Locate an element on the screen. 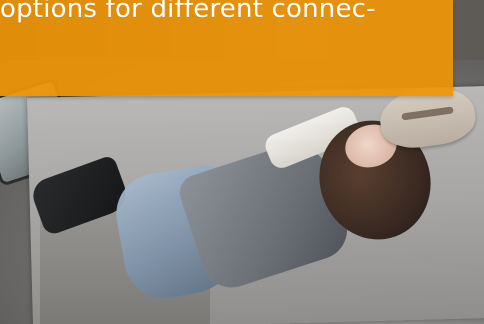 The image size is (484, 324). banner-text: options for different connec- is located at coordinates (188, 12).